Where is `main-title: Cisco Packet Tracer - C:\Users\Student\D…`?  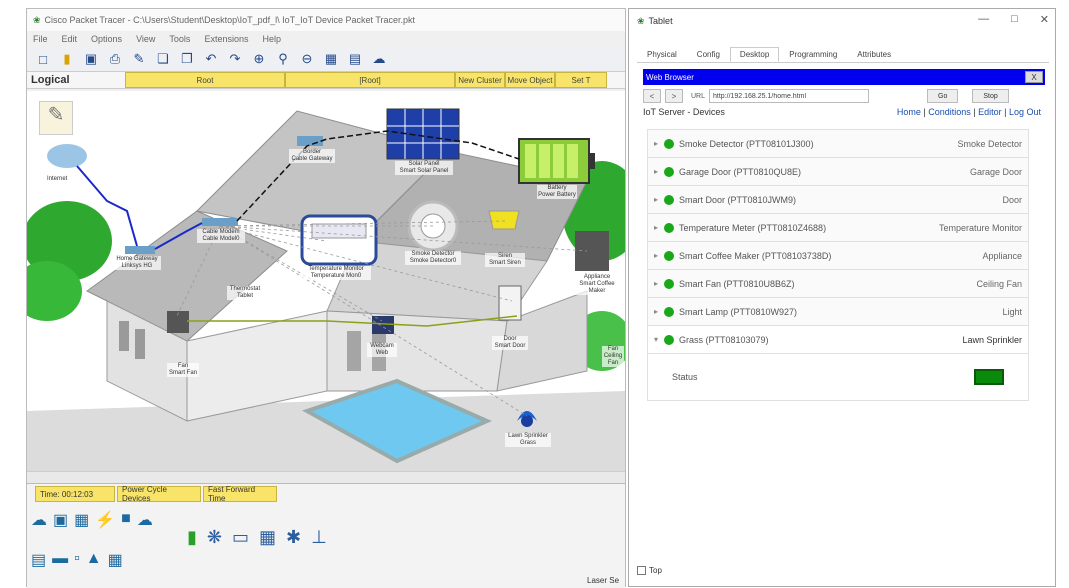
main-title: Cisco Packet Tracer - C:\Users\Student\D… is located at coordinates (230, 20).